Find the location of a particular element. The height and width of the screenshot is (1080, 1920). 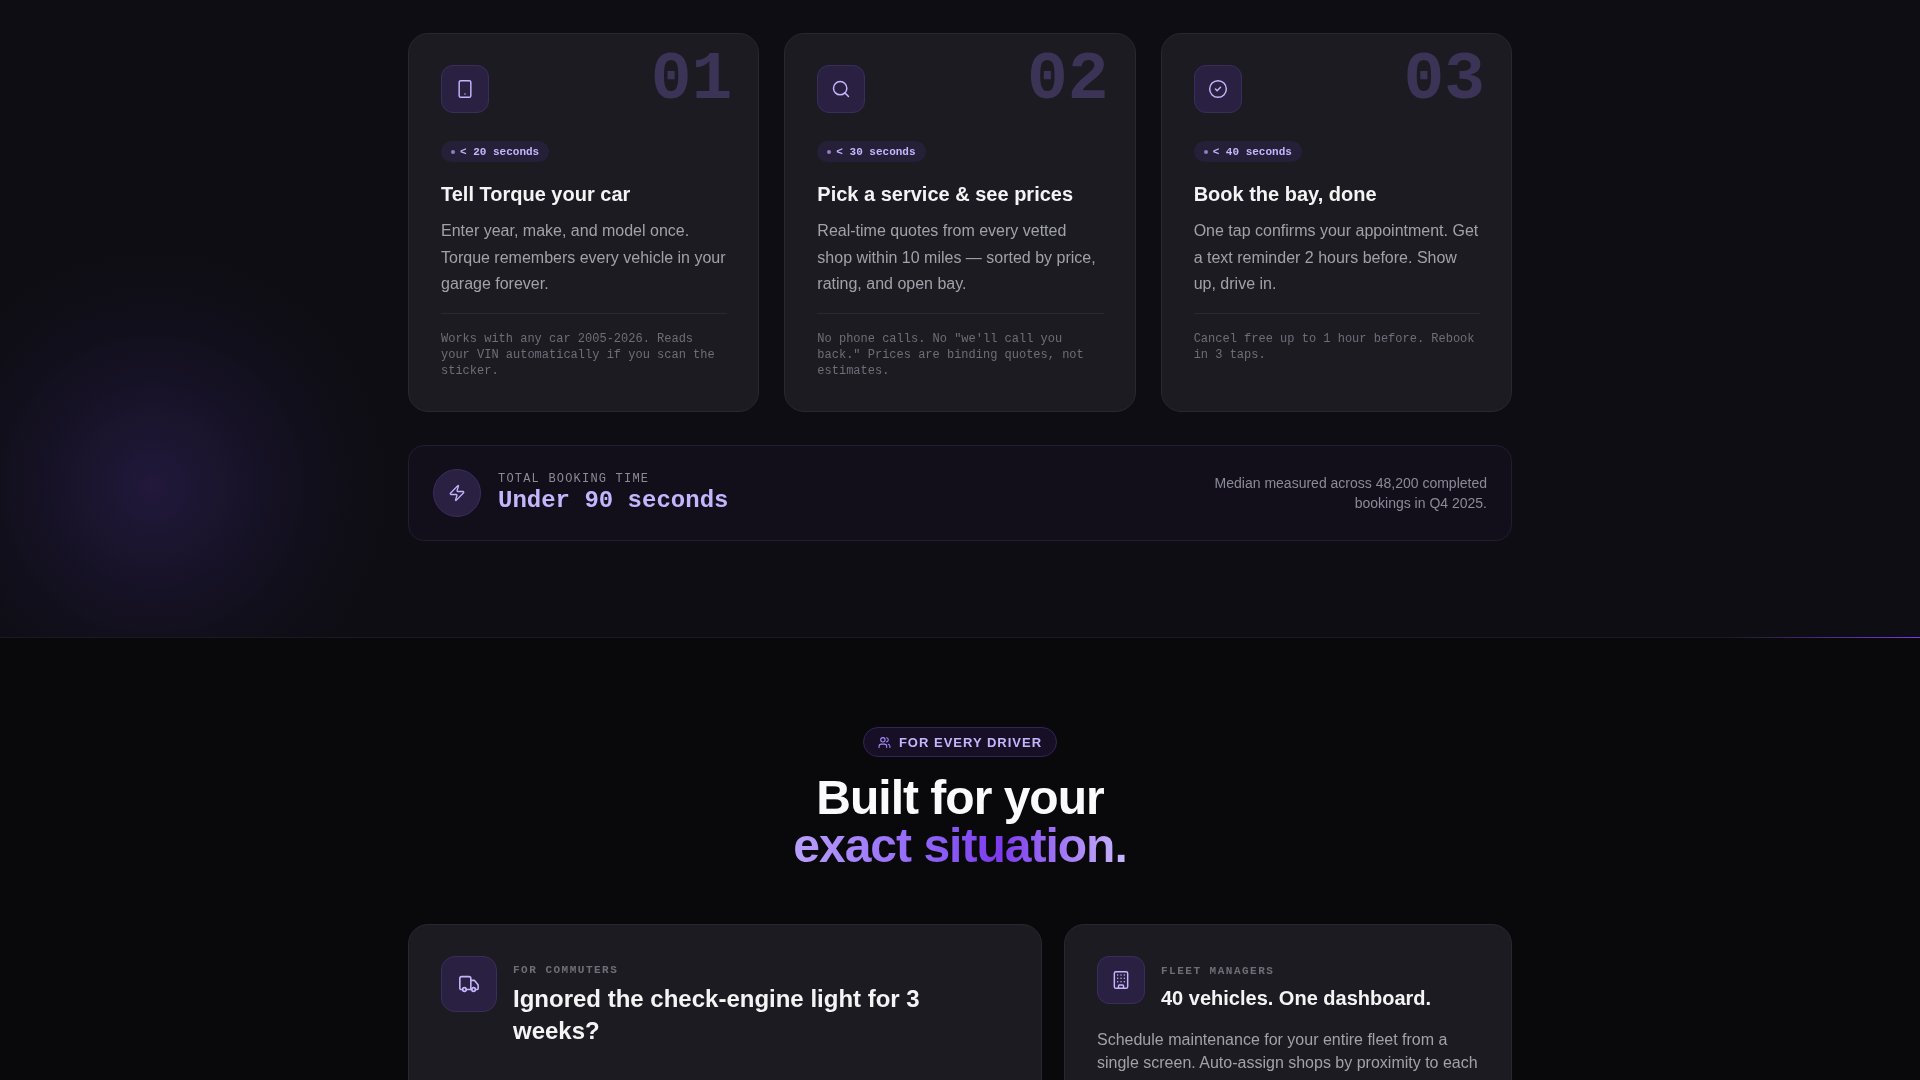

step-title: Book the bay, done is located at coordinates (1285, 194).